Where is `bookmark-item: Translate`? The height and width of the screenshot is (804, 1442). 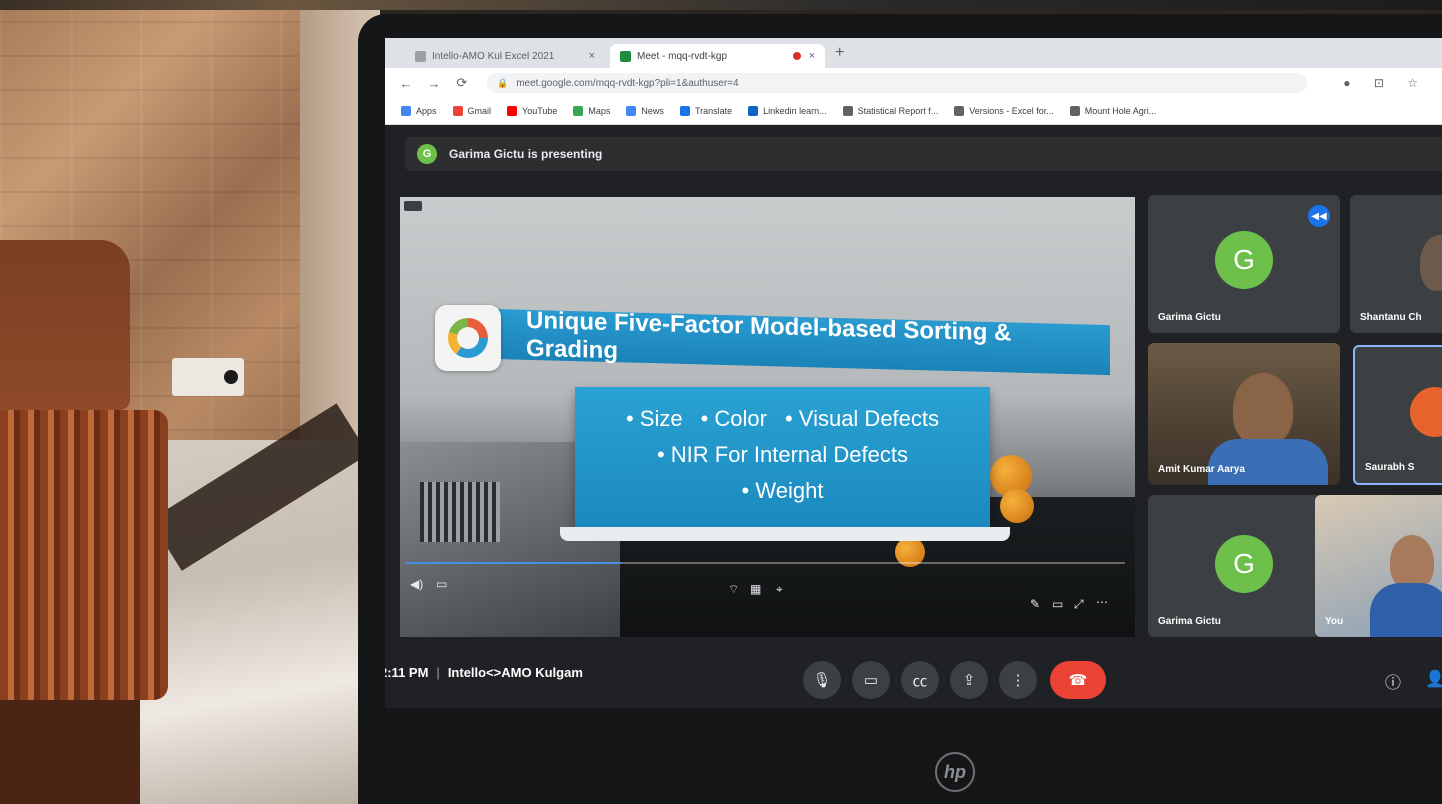
bookmark-item: Translate is located at coordinates (705, 111).